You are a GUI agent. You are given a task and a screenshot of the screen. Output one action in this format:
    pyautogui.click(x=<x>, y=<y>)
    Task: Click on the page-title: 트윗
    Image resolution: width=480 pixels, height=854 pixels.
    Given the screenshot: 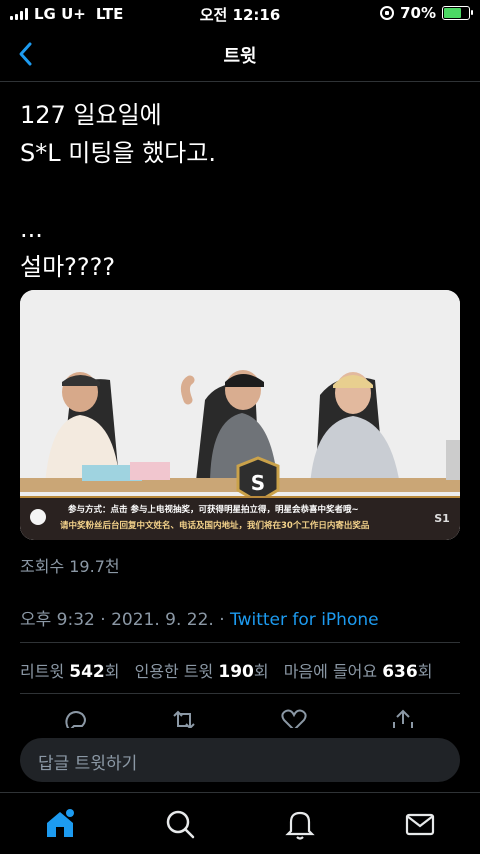 What is the action you would take?
    pyautogui.click(x=240, y=56)
    